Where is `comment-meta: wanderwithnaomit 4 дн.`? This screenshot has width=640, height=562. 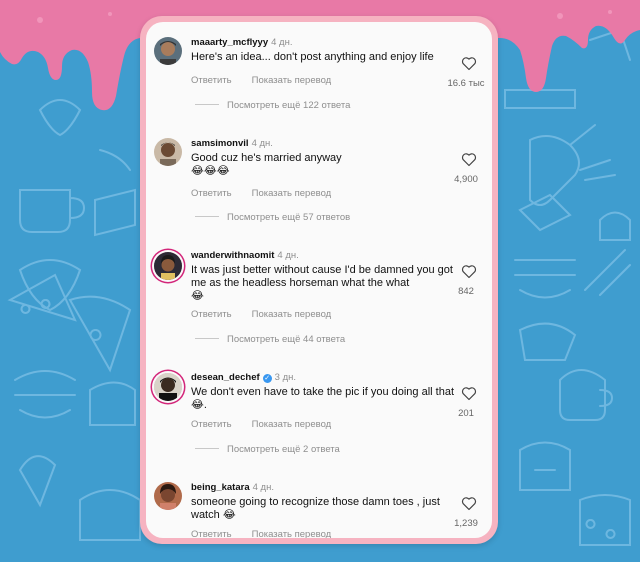
comment-meta: wanderwithnaomit 4 дн. is located at coordinates (245, 255).